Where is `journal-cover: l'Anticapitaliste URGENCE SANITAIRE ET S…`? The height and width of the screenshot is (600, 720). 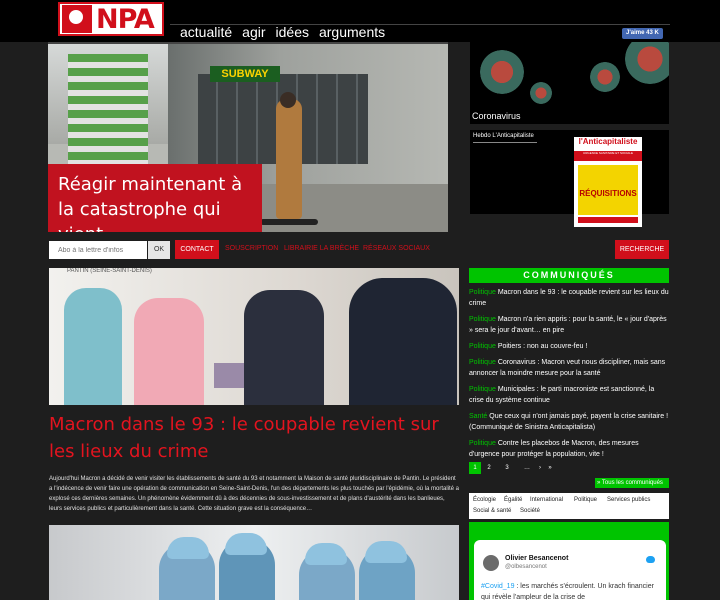 journal-cover: l'Anticapitaliste URGENCE SANITAIRE ET S… is located at coordinates (608, 182).